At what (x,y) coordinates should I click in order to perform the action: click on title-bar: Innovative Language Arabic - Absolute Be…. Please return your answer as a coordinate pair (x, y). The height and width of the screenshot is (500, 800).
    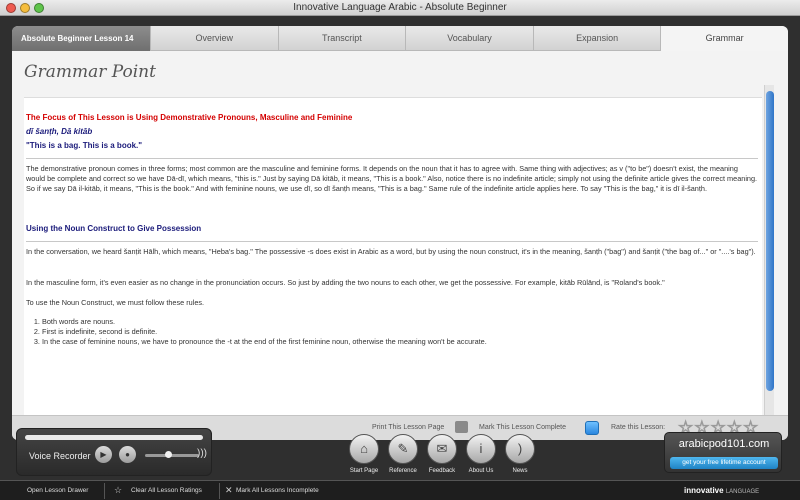
    Looking at the image, I should click on (400, 8).